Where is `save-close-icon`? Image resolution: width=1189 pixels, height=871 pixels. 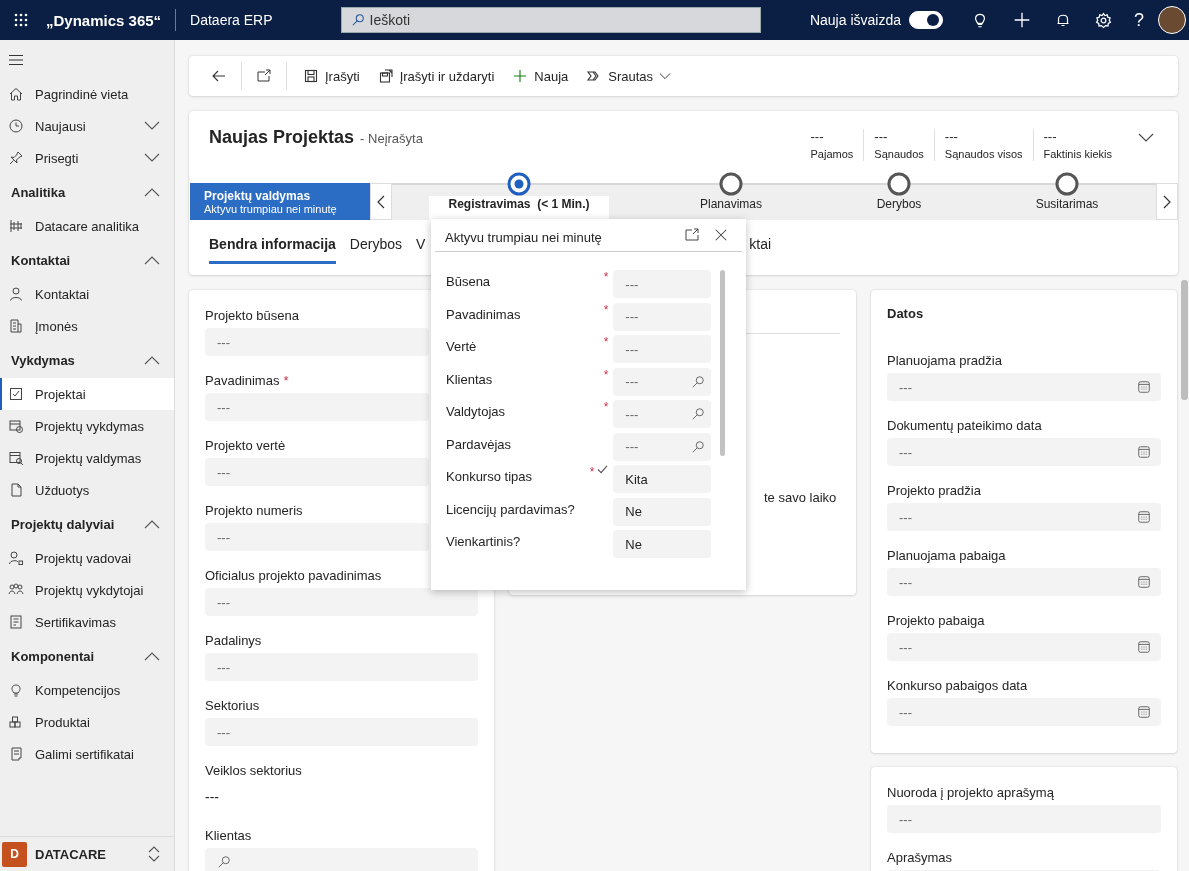
save-close-icon is located at coordinates (385, 76).